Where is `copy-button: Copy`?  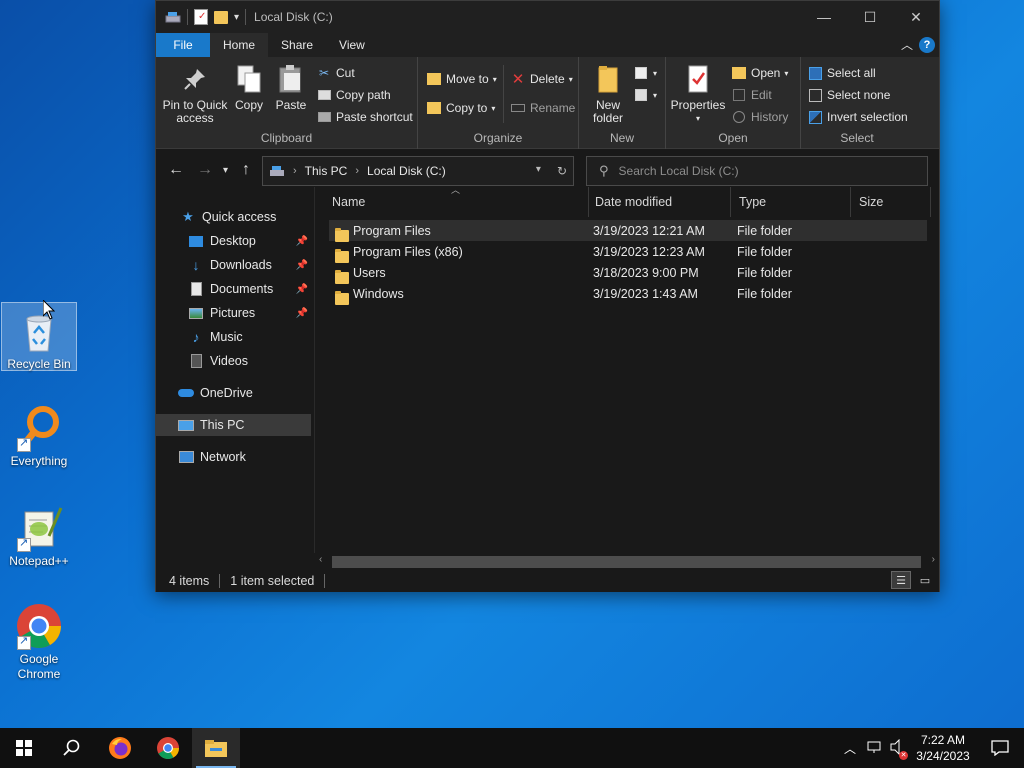
copy-button: Copy is located at coordinates (249, 87).